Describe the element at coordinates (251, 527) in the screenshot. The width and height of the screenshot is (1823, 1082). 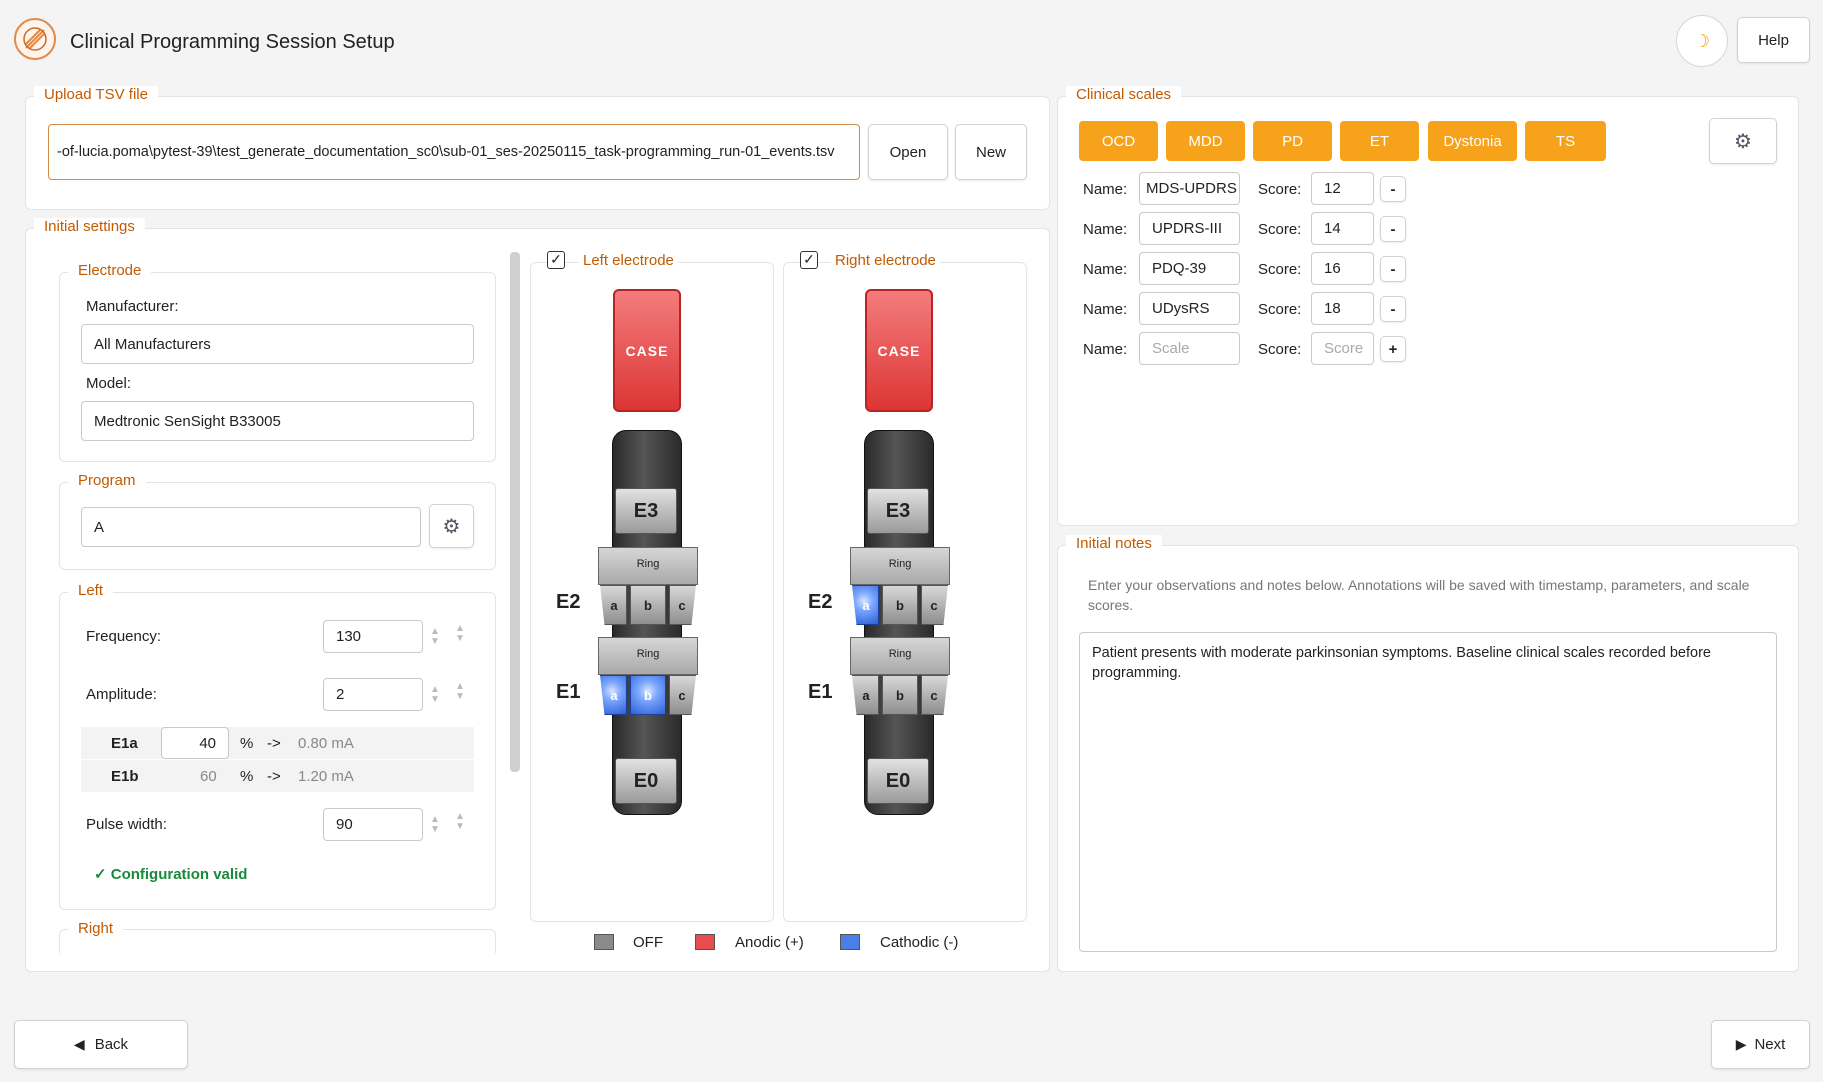
I see `program-input: A` at that location.